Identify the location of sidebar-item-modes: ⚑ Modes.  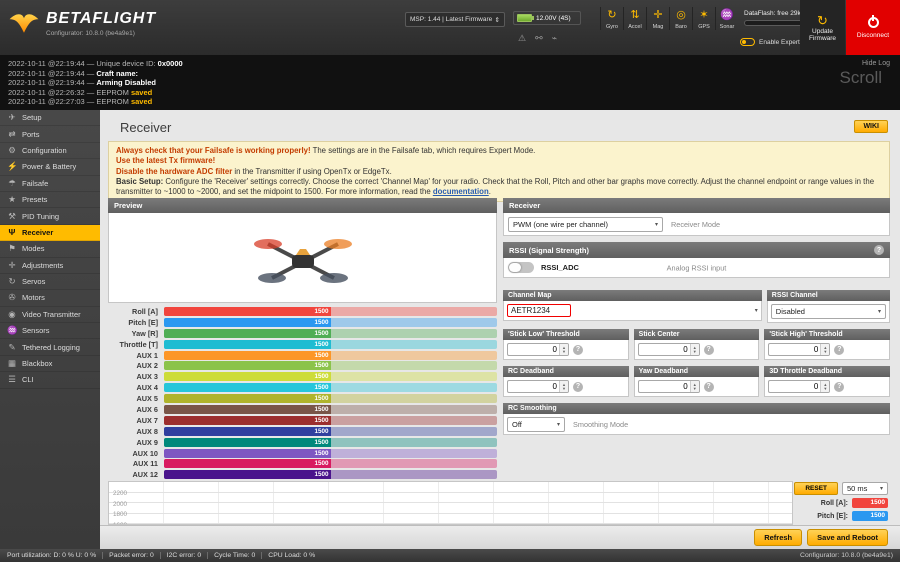
(50, 249).